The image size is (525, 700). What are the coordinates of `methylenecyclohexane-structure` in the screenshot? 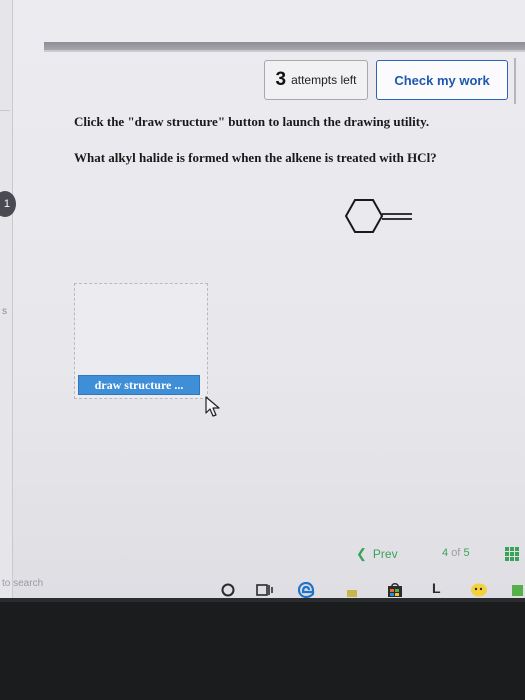 It's located at (378, 216).